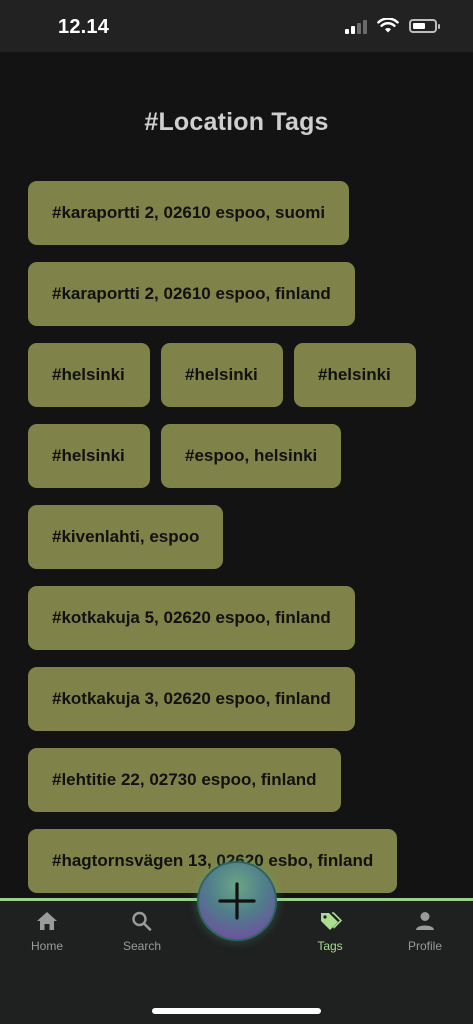  Describe the element at coordinates (356, 26) in the screenshot. I see `cellular-signal-icon` at that location.